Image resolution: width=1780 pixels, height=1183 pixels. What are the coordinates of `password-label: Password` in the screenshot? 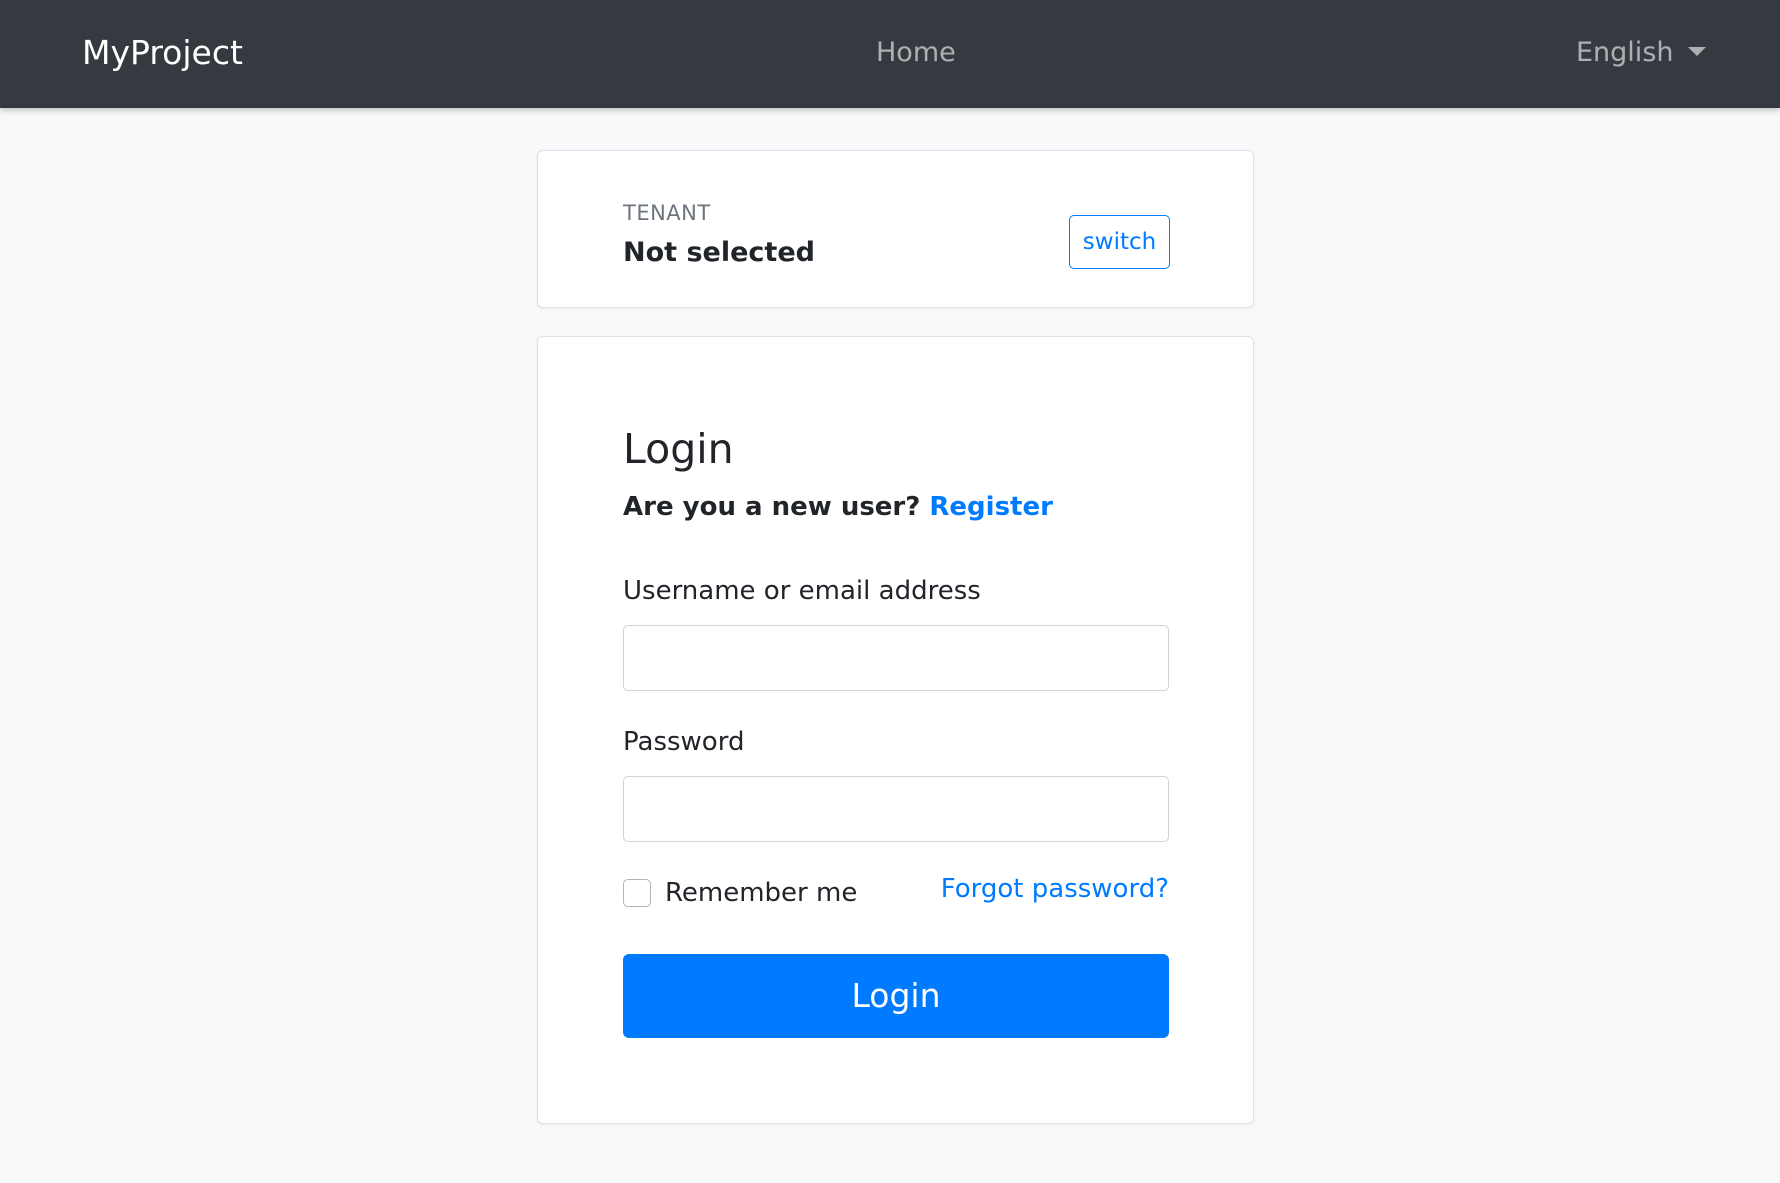 It's located at (684, 742).